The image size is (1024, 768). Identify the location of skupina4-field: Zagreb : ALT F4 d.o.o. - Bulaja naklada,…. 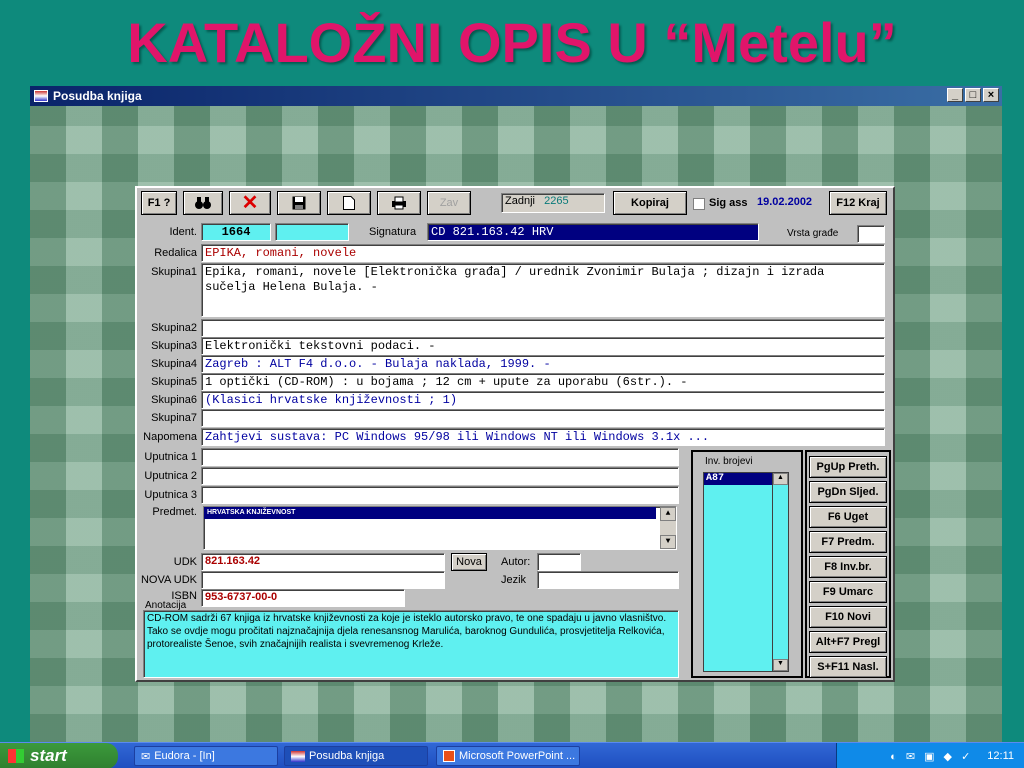
(543, 364).